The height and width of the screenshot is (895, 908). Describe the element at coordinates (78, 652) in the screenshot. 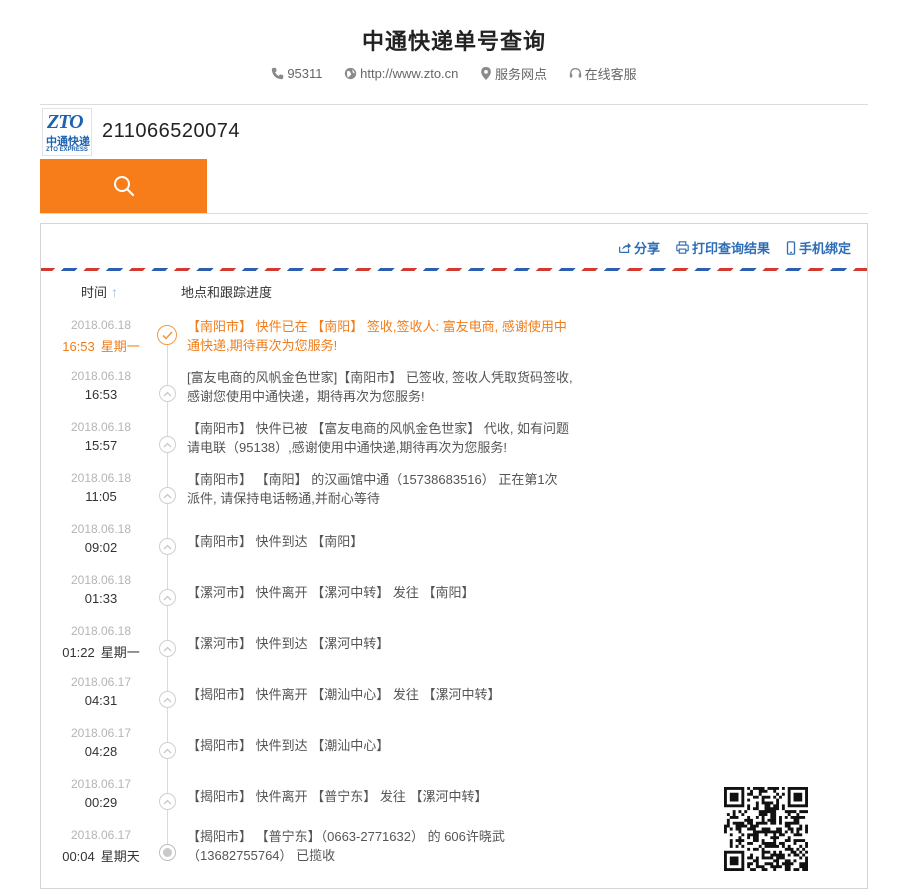

I see `event-time: 01:22` at that location.